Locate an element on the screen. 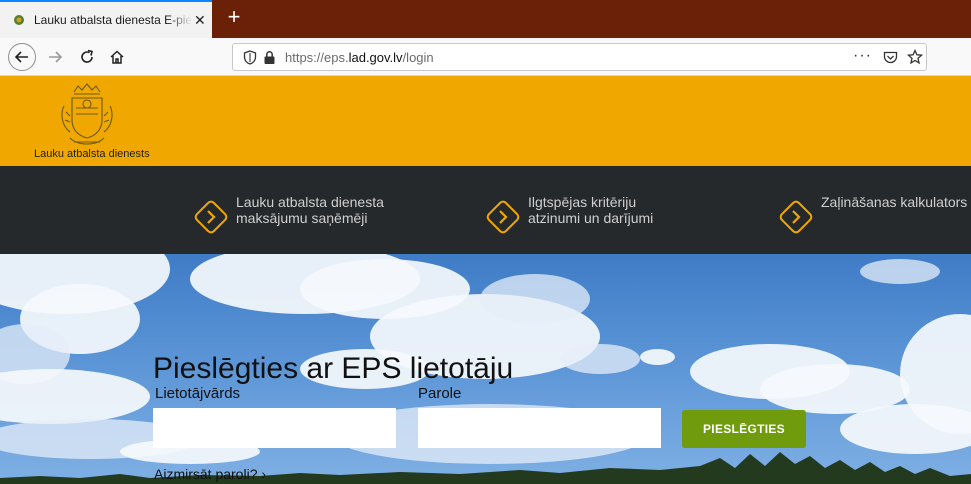  nav-label-line: atzinumi un darījumi is located at coordinates (591, 218).